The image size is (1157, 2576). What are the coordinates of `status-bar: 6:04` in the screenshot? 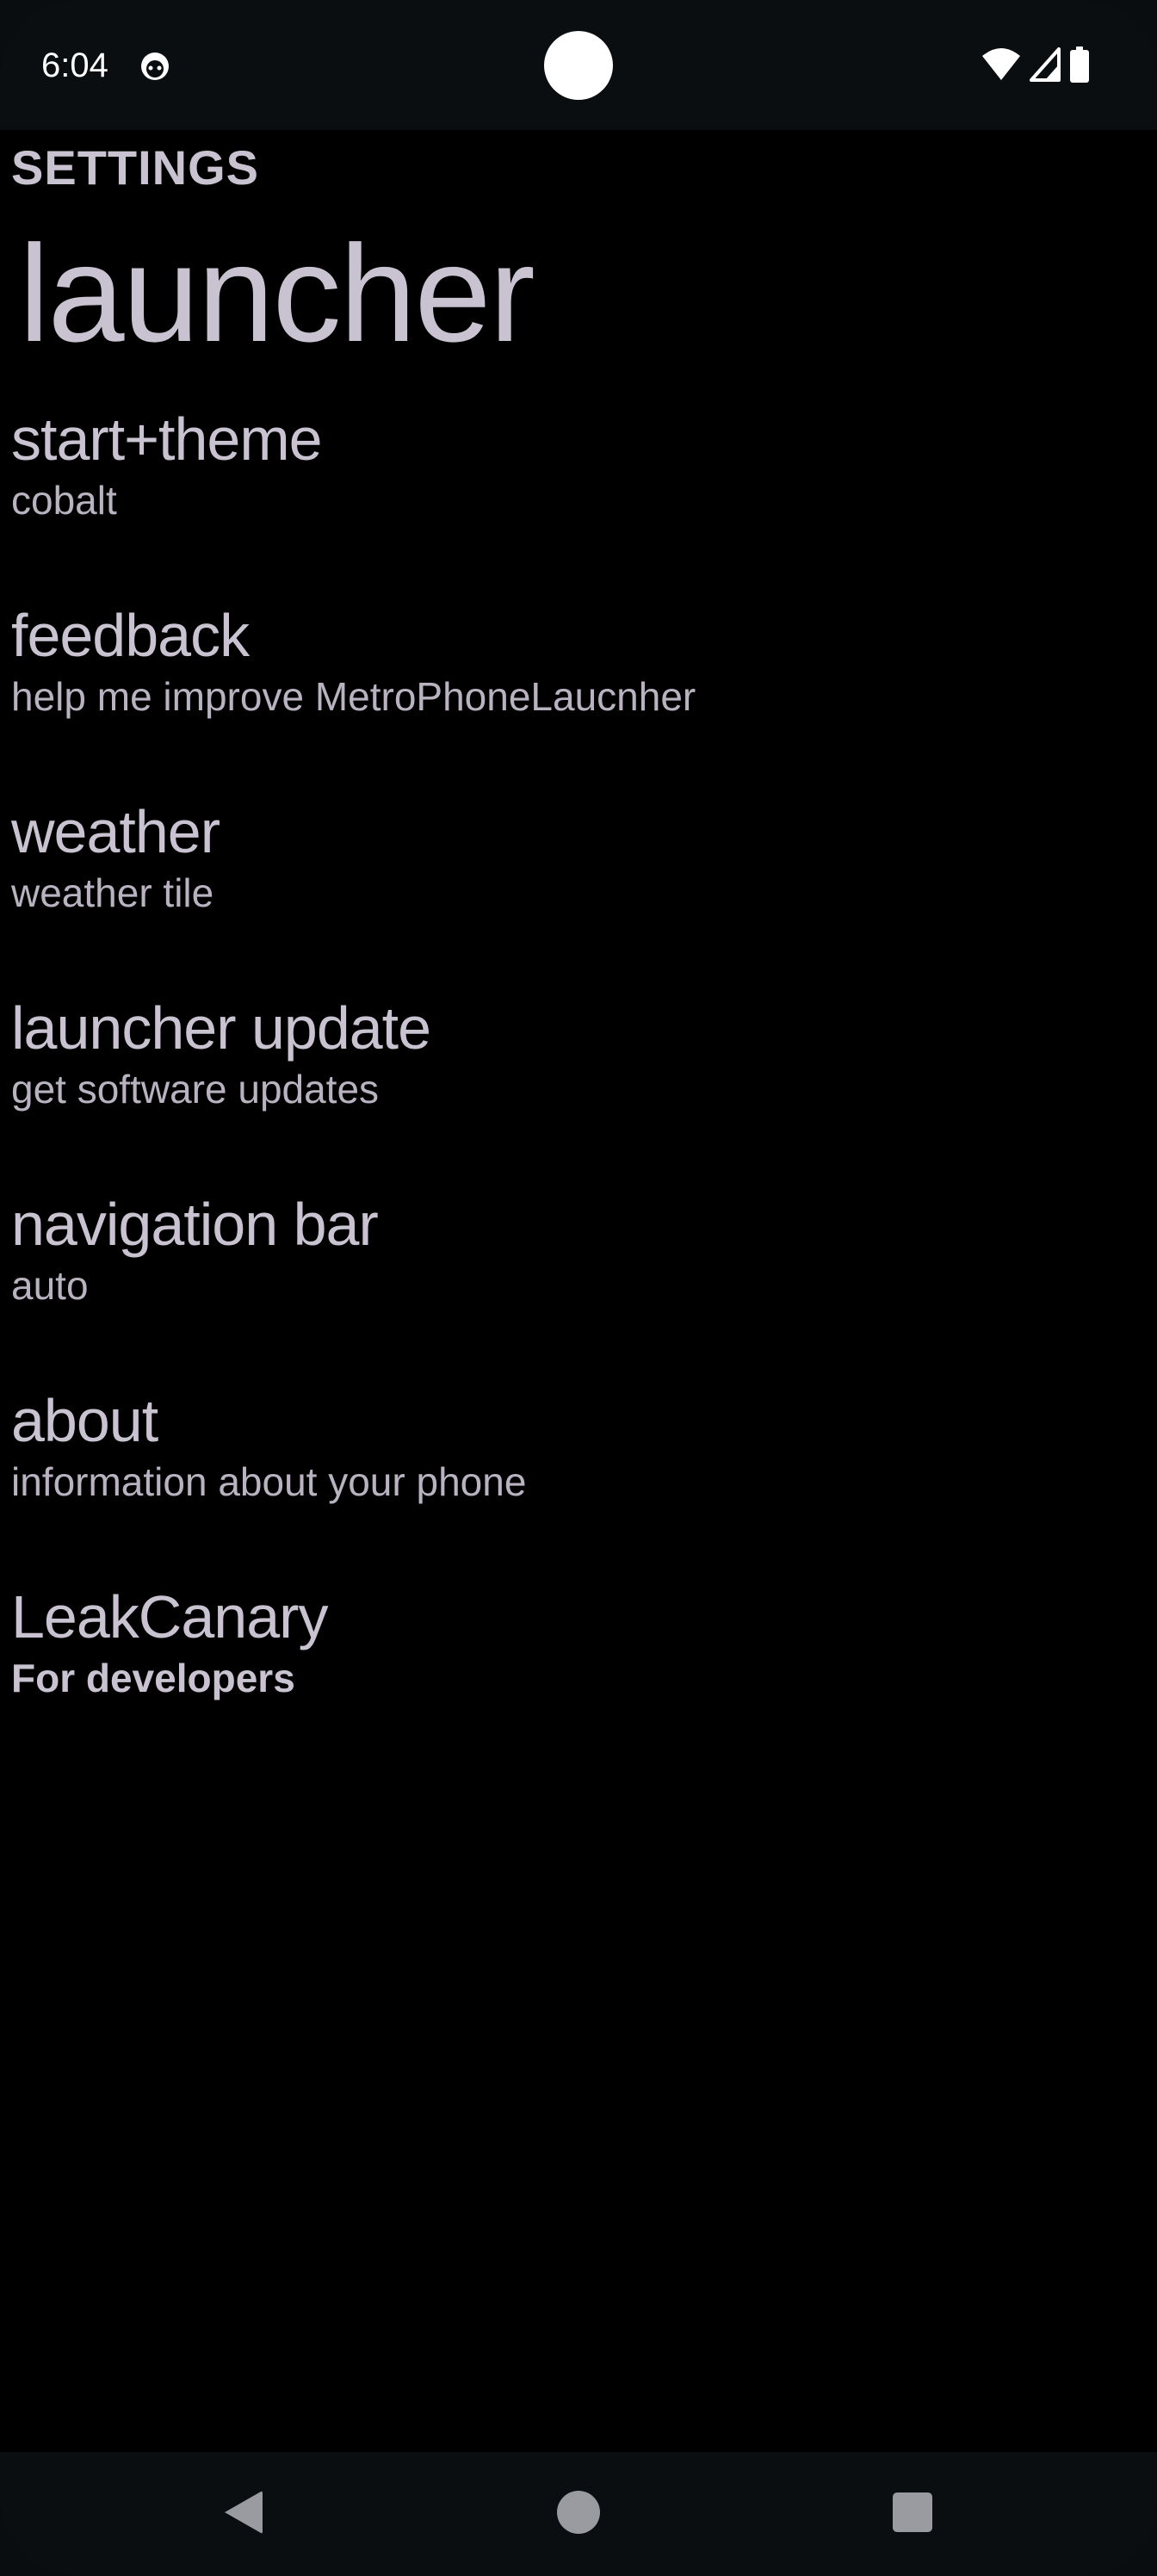 It's located at (579, 65).